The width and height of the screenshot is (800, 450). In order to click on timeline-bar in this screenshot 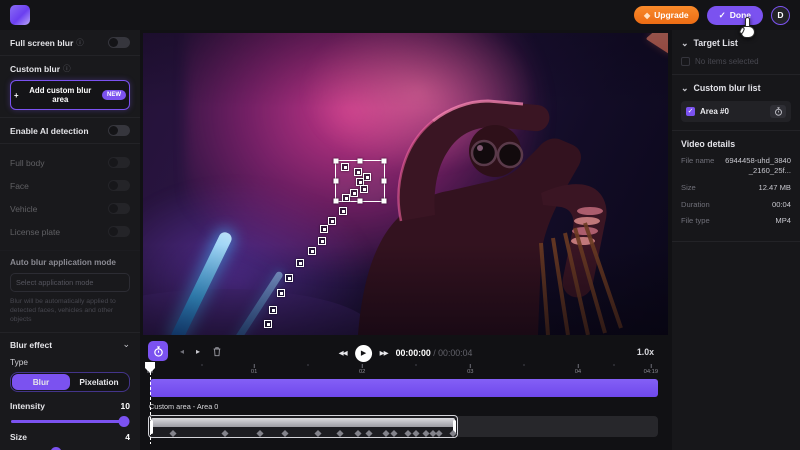, I will do `click(404, 388)`.